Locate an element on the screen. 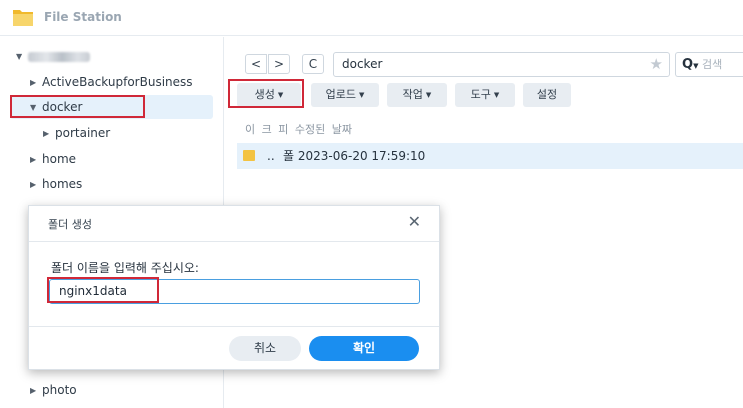 The height and width of the screenshot is (408, 743). sidebar-item-label: photo is located at coordinates (59, 390).